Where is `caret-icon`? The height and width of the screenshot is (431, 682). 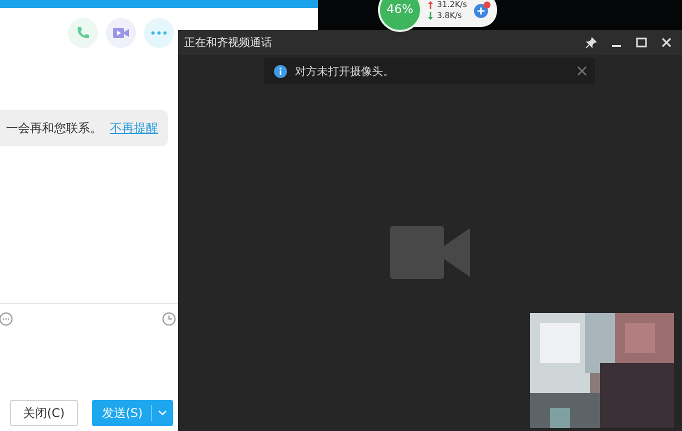 caret-icon is located at coordinates (162, 413).